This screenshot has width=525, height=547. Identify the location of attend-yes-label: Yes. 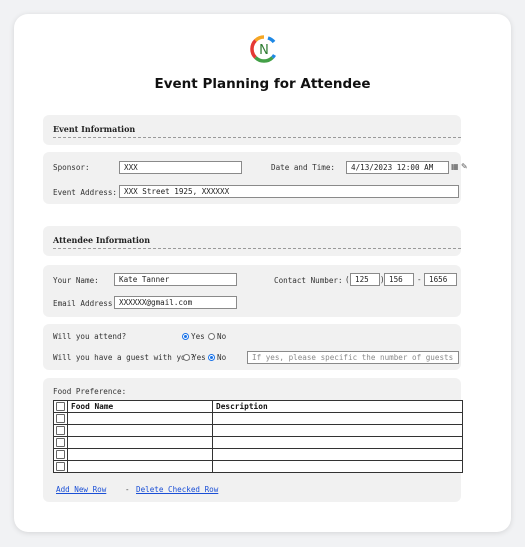
(198, 336).